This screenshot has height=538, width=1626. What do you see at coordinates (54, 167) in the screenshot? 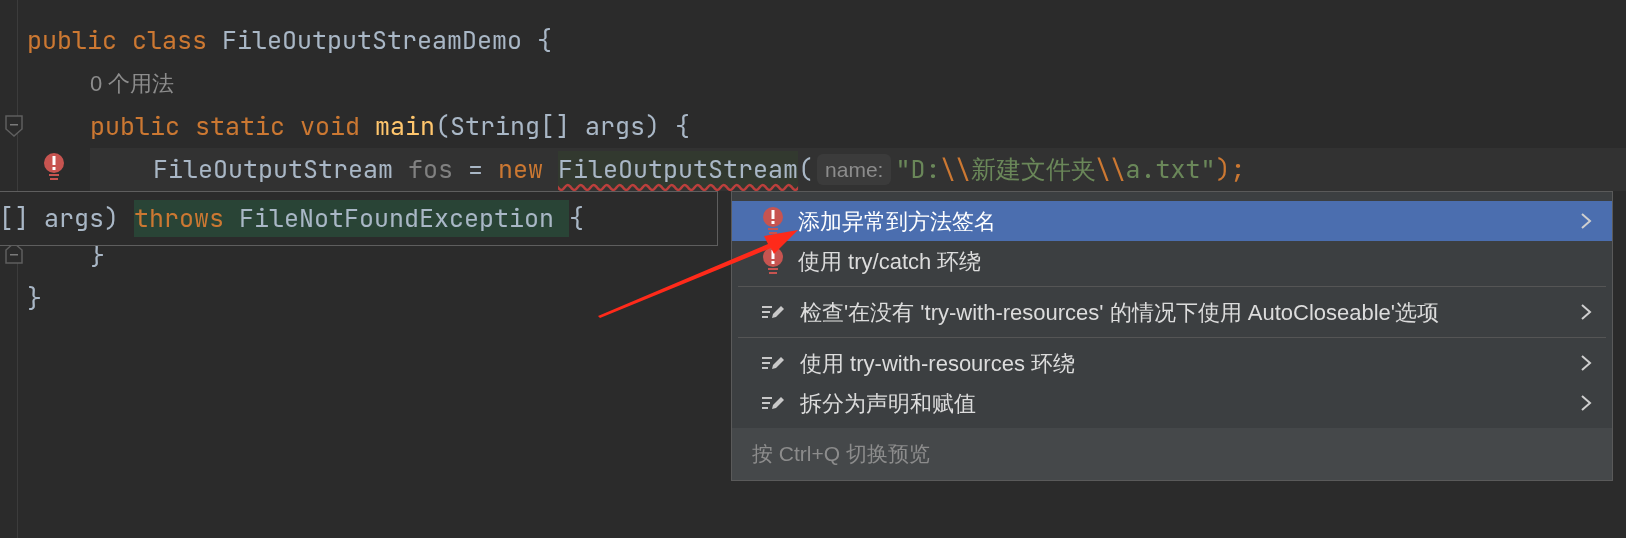
I see `error-bulb-icon` at bounding box center [54, 167].